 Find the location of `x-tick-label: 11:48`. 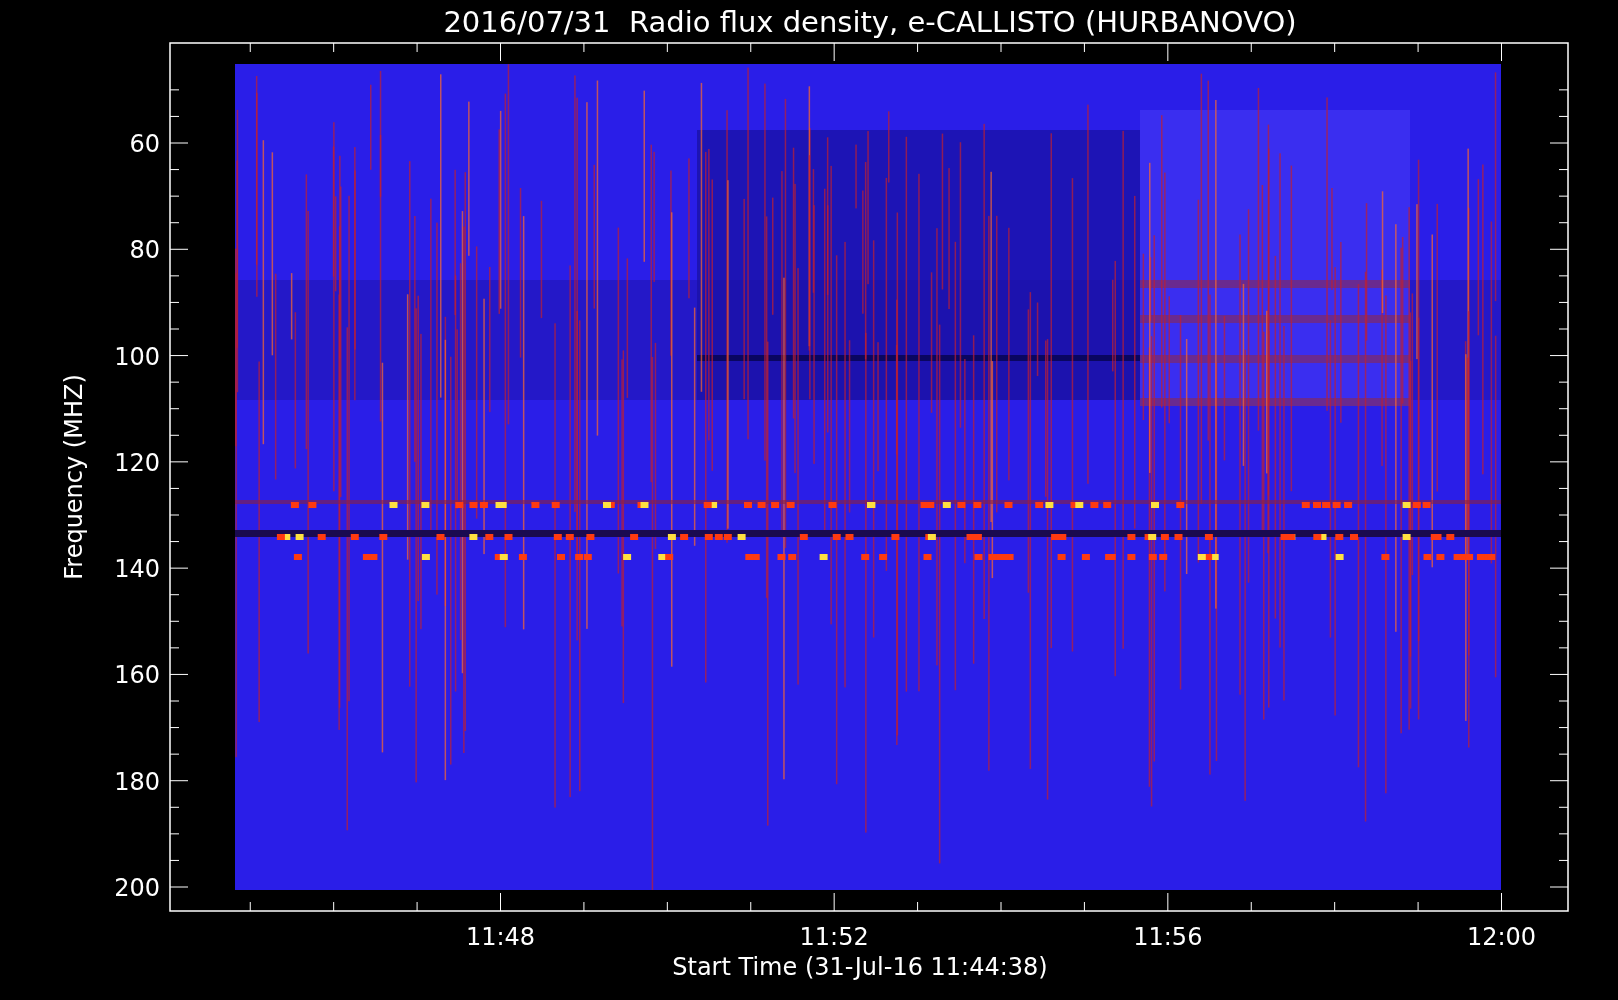

x-tick-label: 11:48 is located at coordinates (500, 937).